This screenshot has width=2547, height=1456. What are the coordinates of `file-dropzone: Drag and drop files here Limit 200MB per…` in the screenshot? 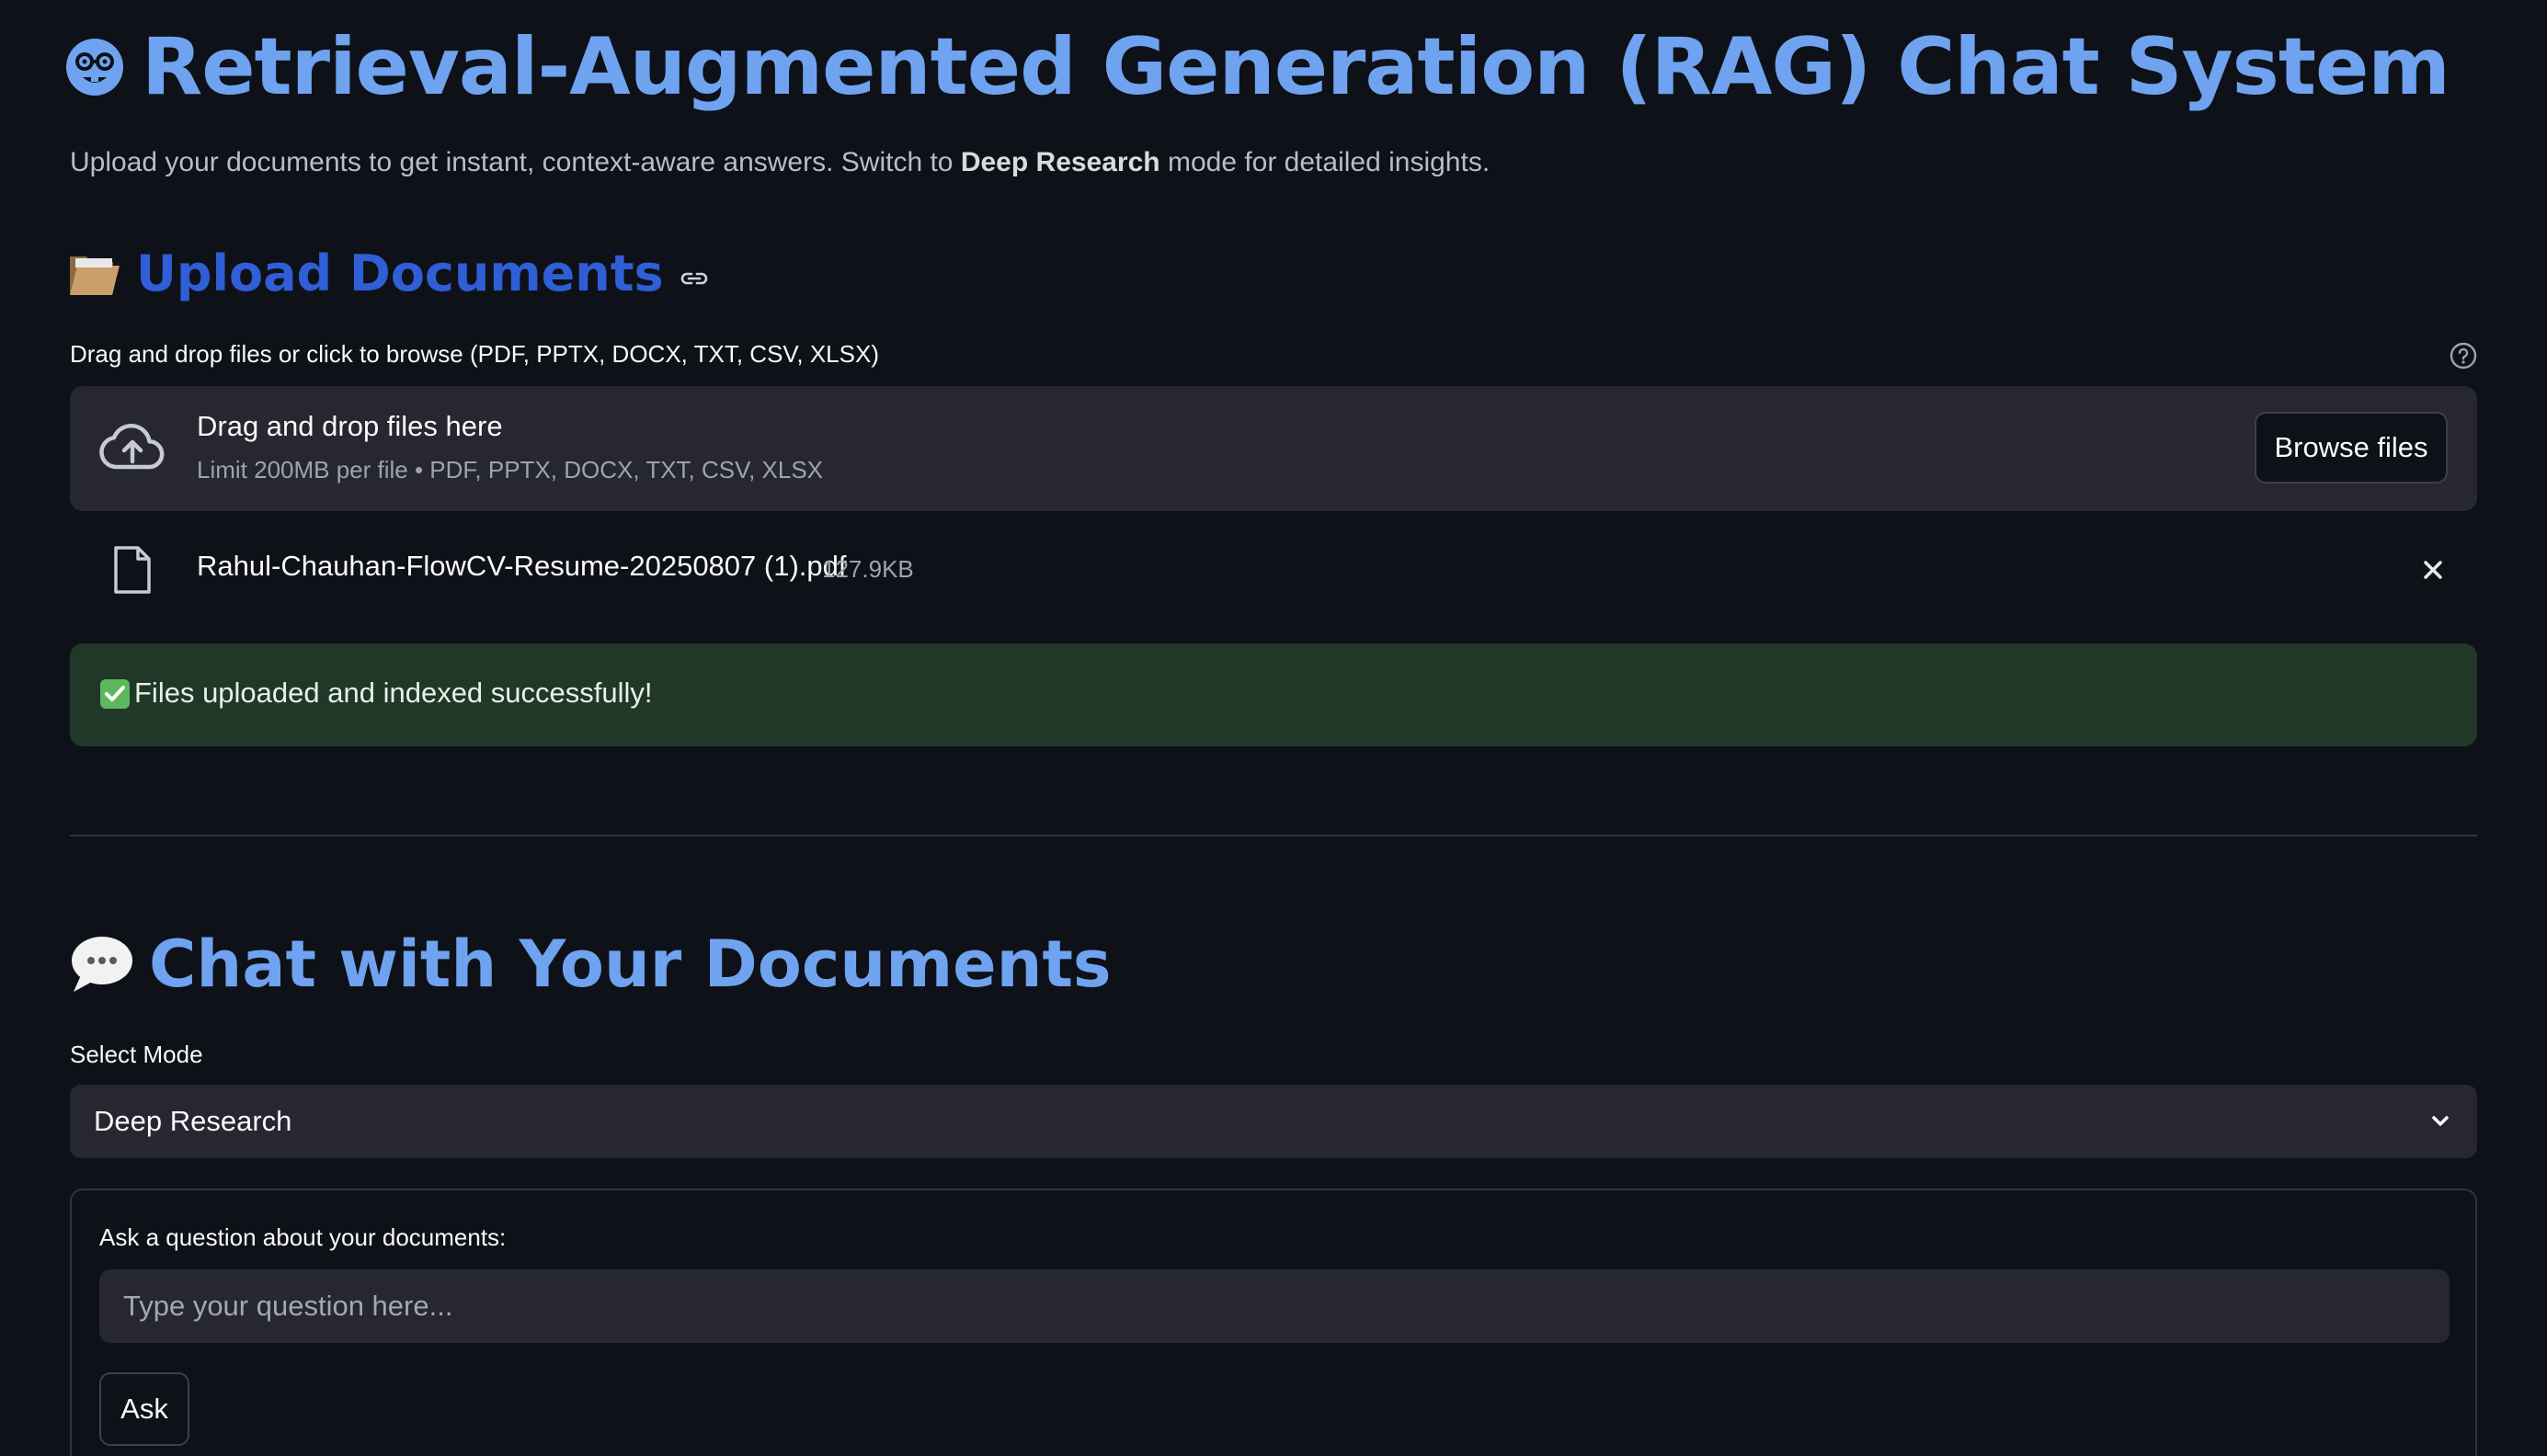 It's located at (1274, 448).